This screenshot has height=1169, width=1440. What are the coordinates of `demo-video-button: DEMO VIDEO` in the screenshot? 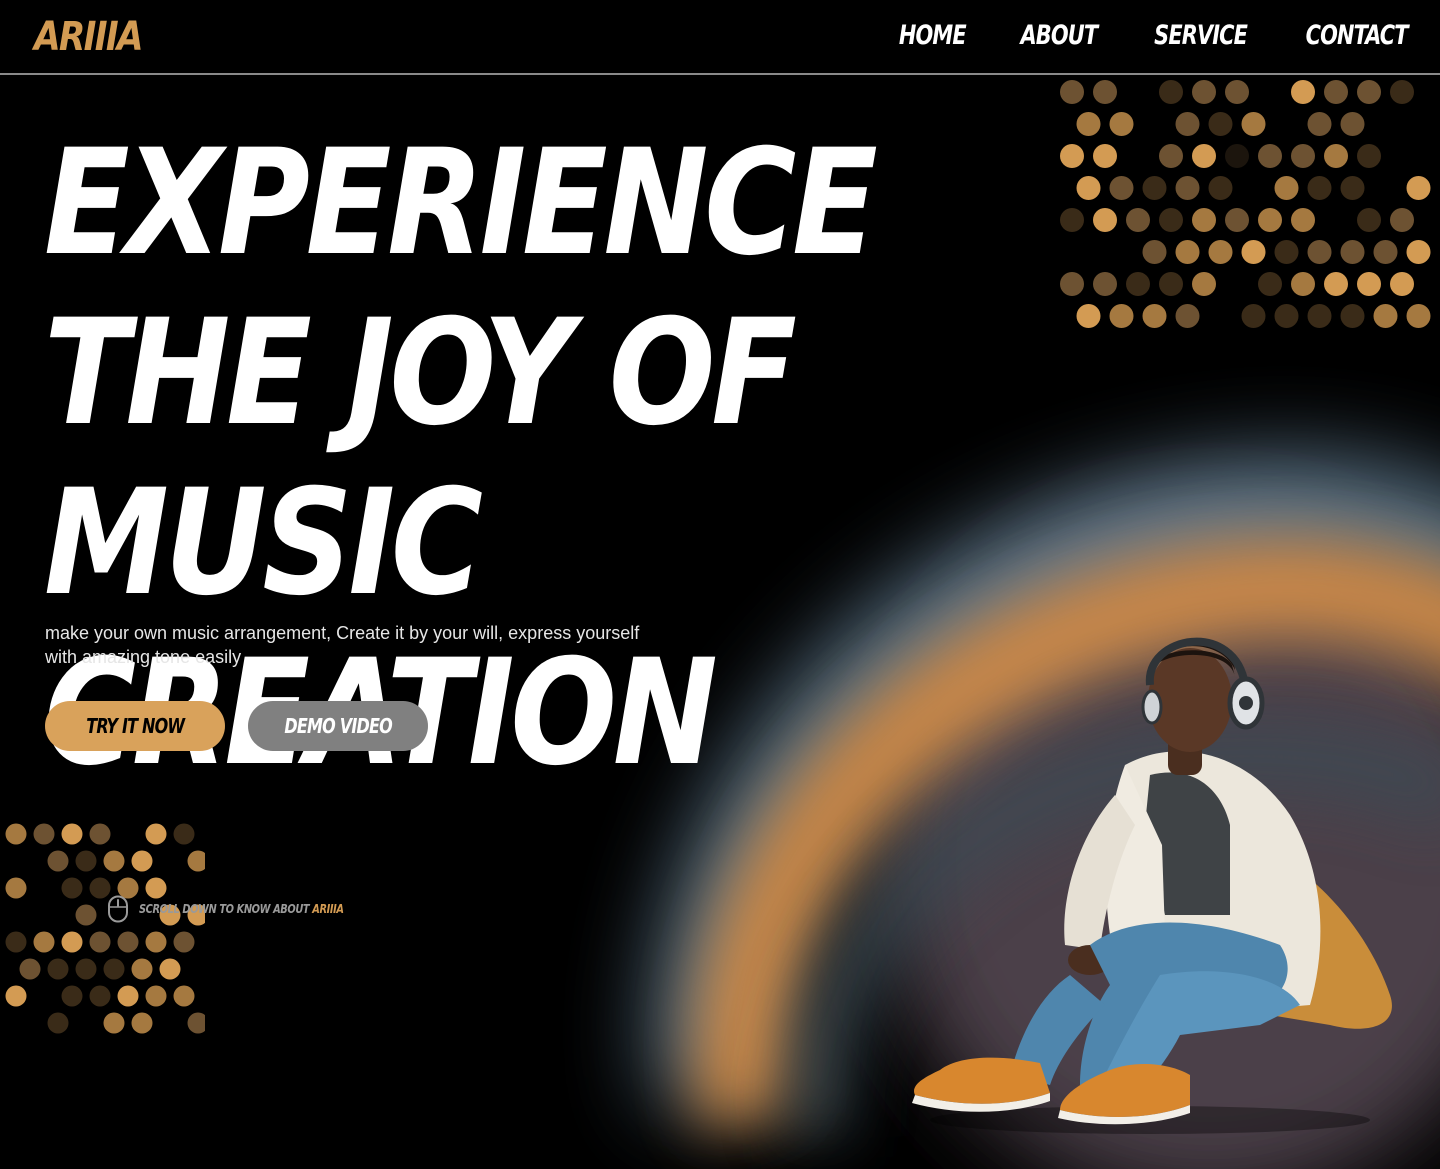 It's located at (338, 726).